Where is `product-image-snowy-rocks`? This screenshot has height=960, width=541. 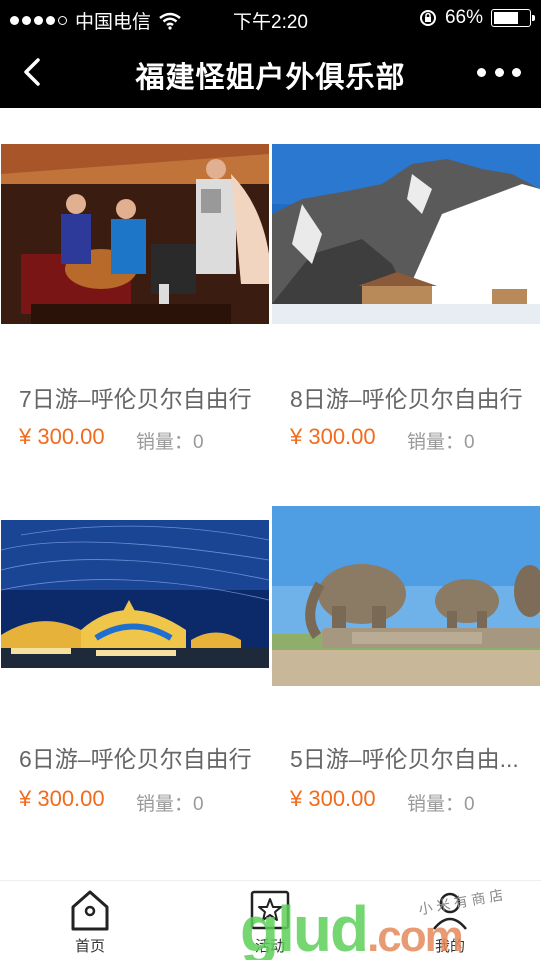 product-image-snowy-rocks is located at coordinates (406, 234).